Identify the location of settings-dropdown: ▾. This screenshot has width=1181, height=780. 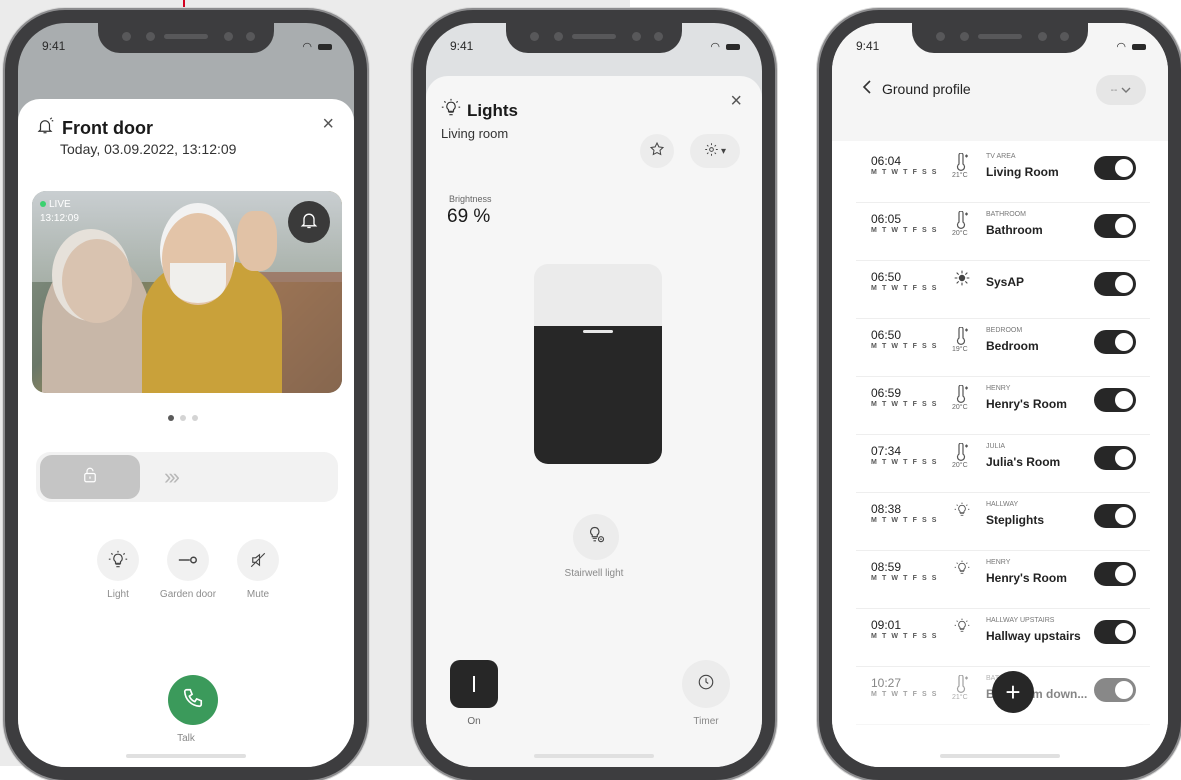
(715, 151).